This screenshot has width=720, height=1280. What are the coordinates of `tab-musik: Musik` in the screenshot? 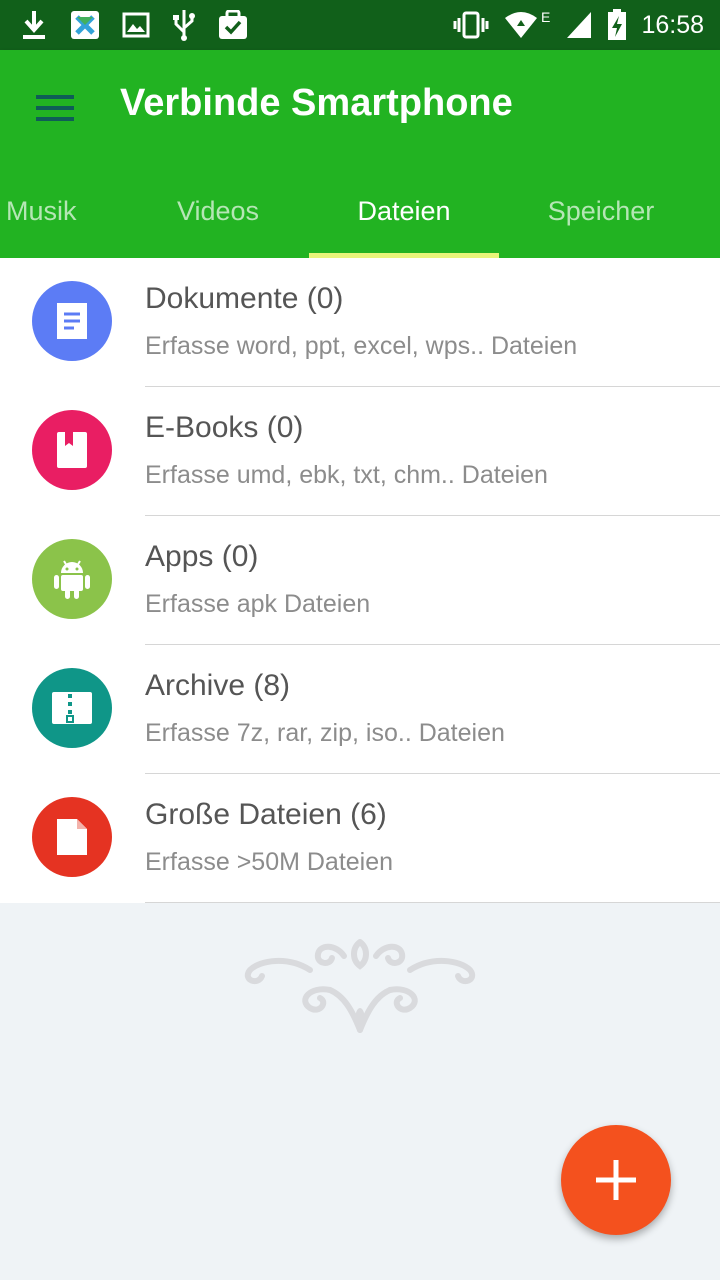 It's located at (44, 219).